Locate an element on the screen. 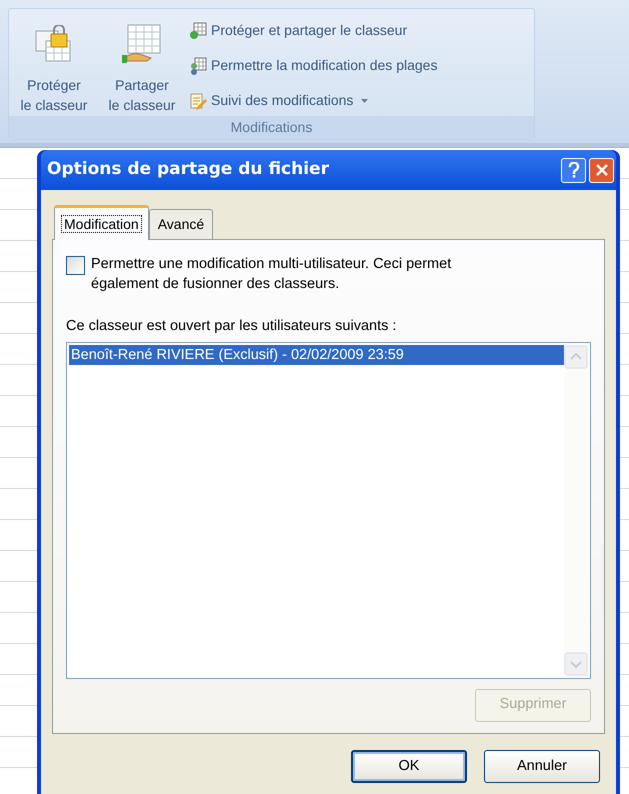  ribbon-large-button: Protéger le classeur is located at coordinates (54, 65).